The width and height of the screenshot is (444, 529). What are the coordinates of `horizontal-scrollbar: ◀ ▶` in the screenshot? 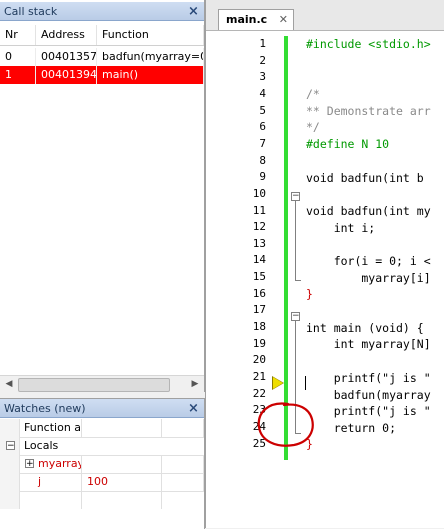 It's located at (102, 384).